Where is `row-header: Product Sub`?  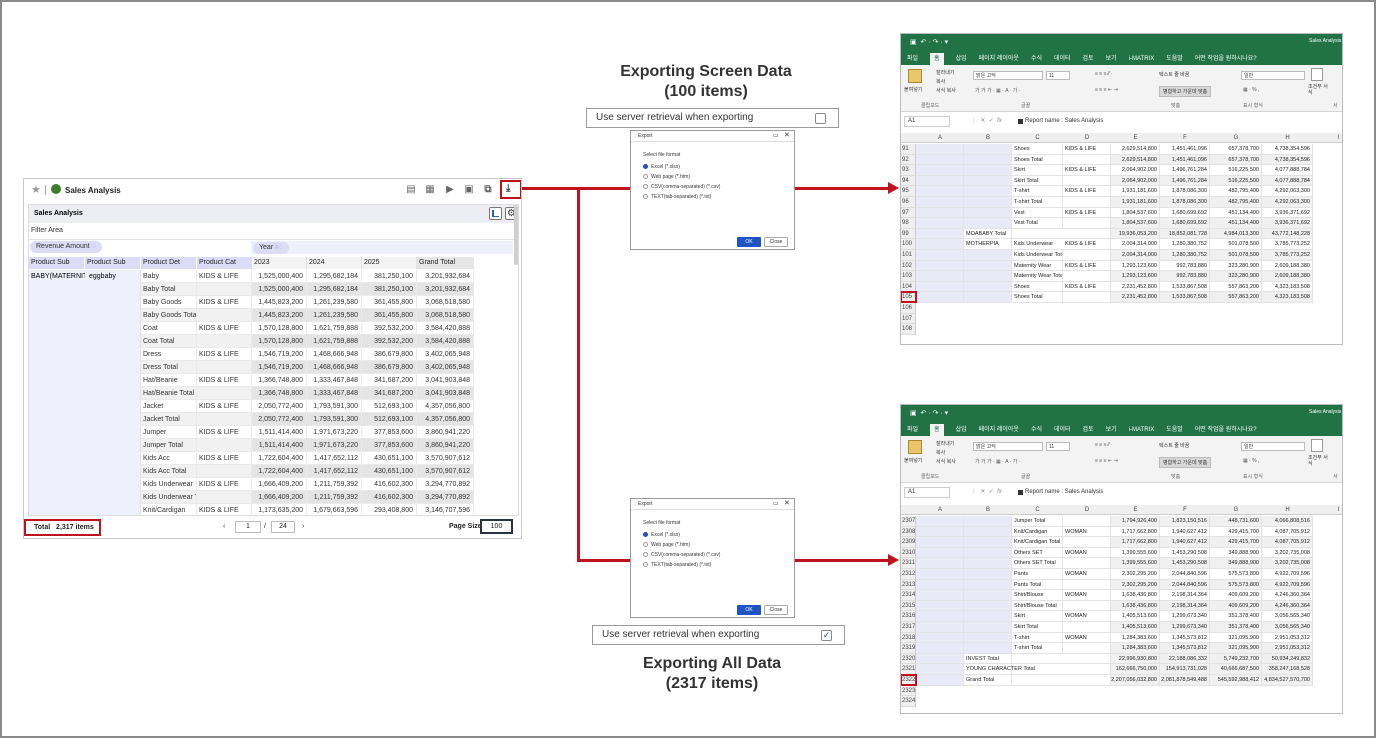
row-header: Product Sub is located at coordinates (57, 263).